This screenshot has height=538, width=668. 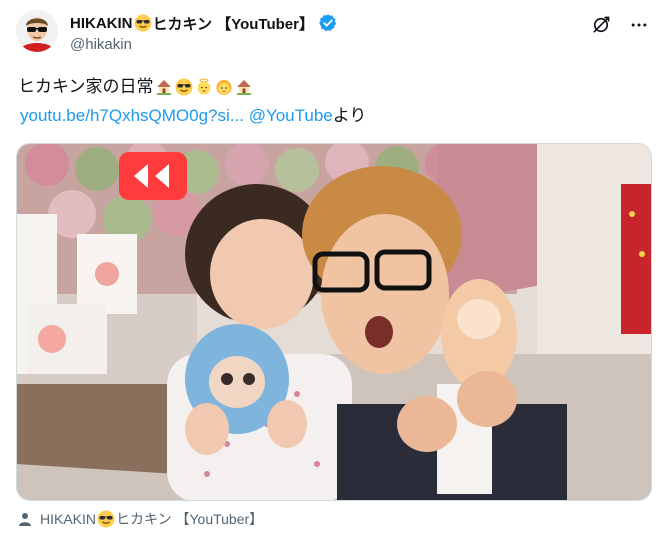 I want to click on avatar, so click(x=37, y=31).